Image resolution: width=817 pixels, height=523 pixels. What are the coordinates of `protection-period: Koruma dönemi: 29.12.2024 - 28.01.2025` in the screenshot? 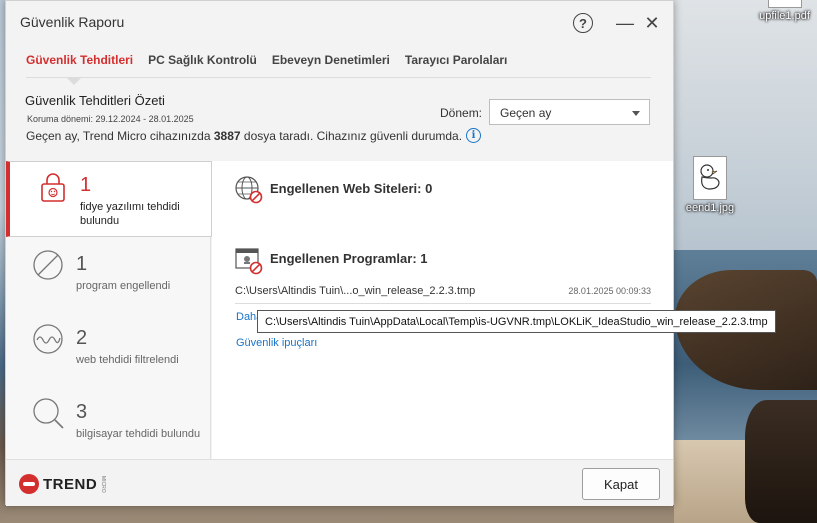 It's located at (110, 119).